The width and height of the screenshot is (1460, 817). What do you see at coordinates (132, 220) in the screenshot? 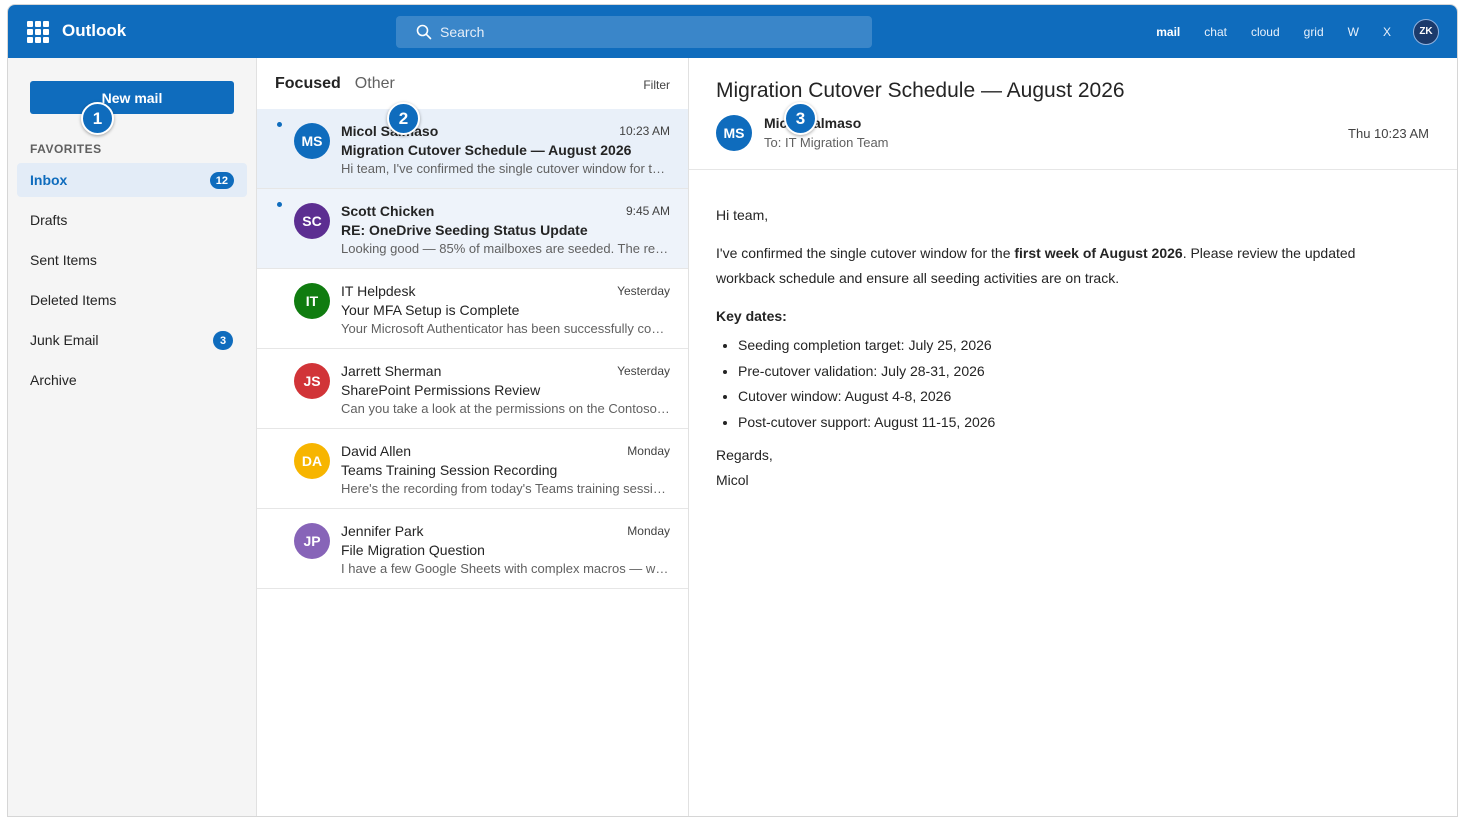
I see `folder-drafts: Drafts` at bounding box center [132, 220].